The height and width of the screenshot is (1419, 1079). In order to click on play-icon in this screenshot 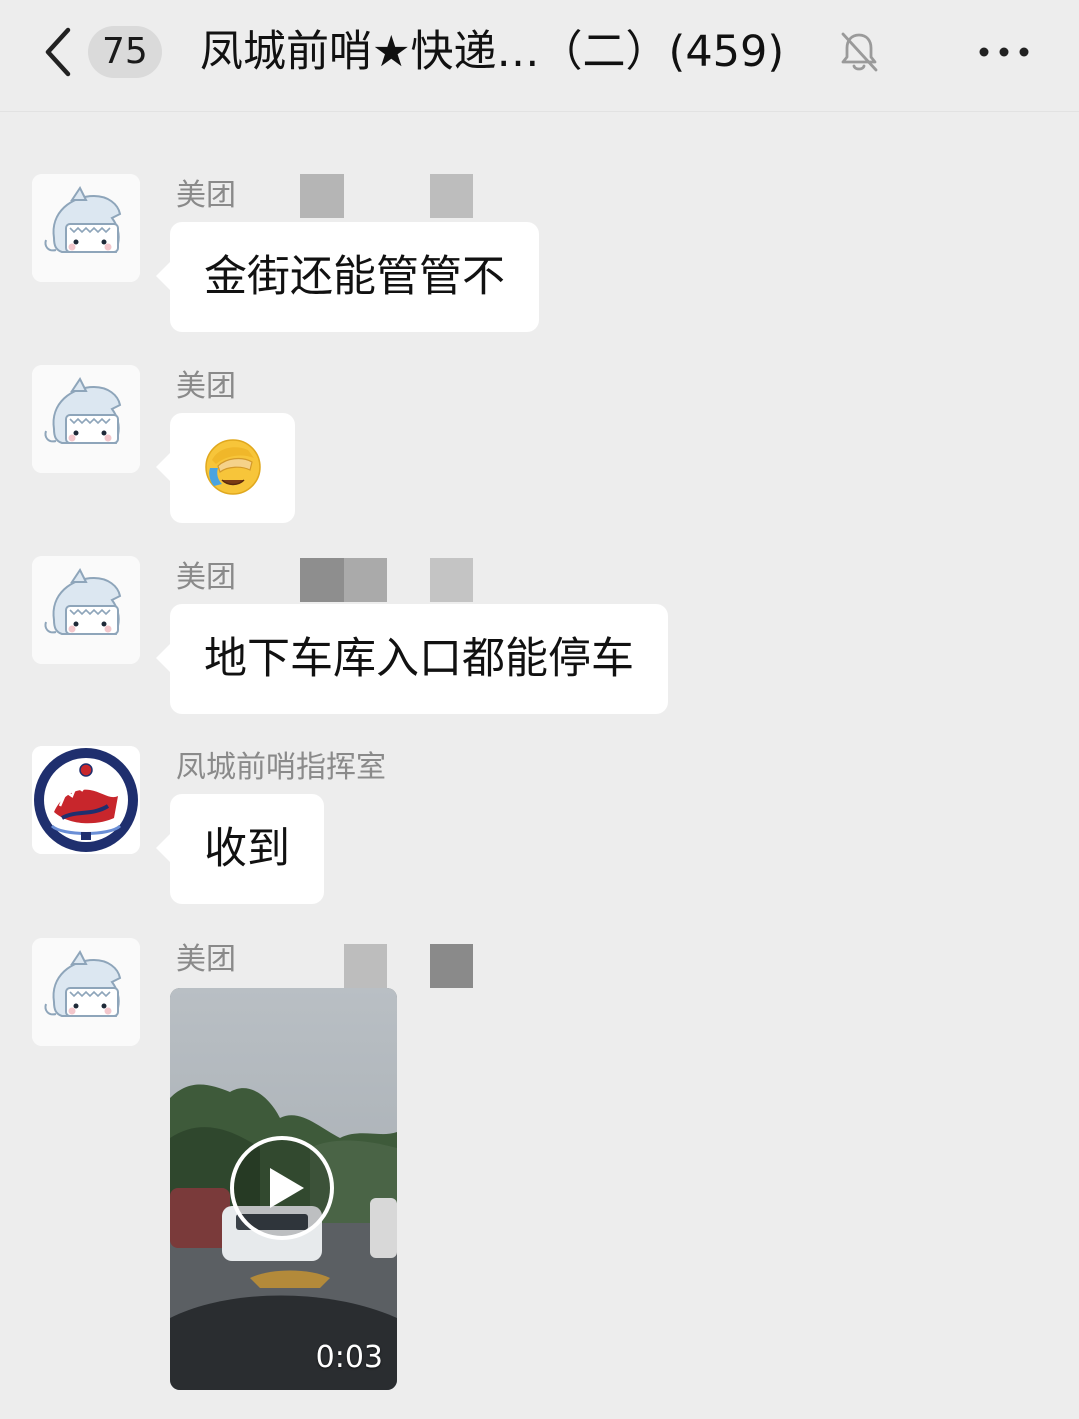, I will do `click(282, 1188)`.